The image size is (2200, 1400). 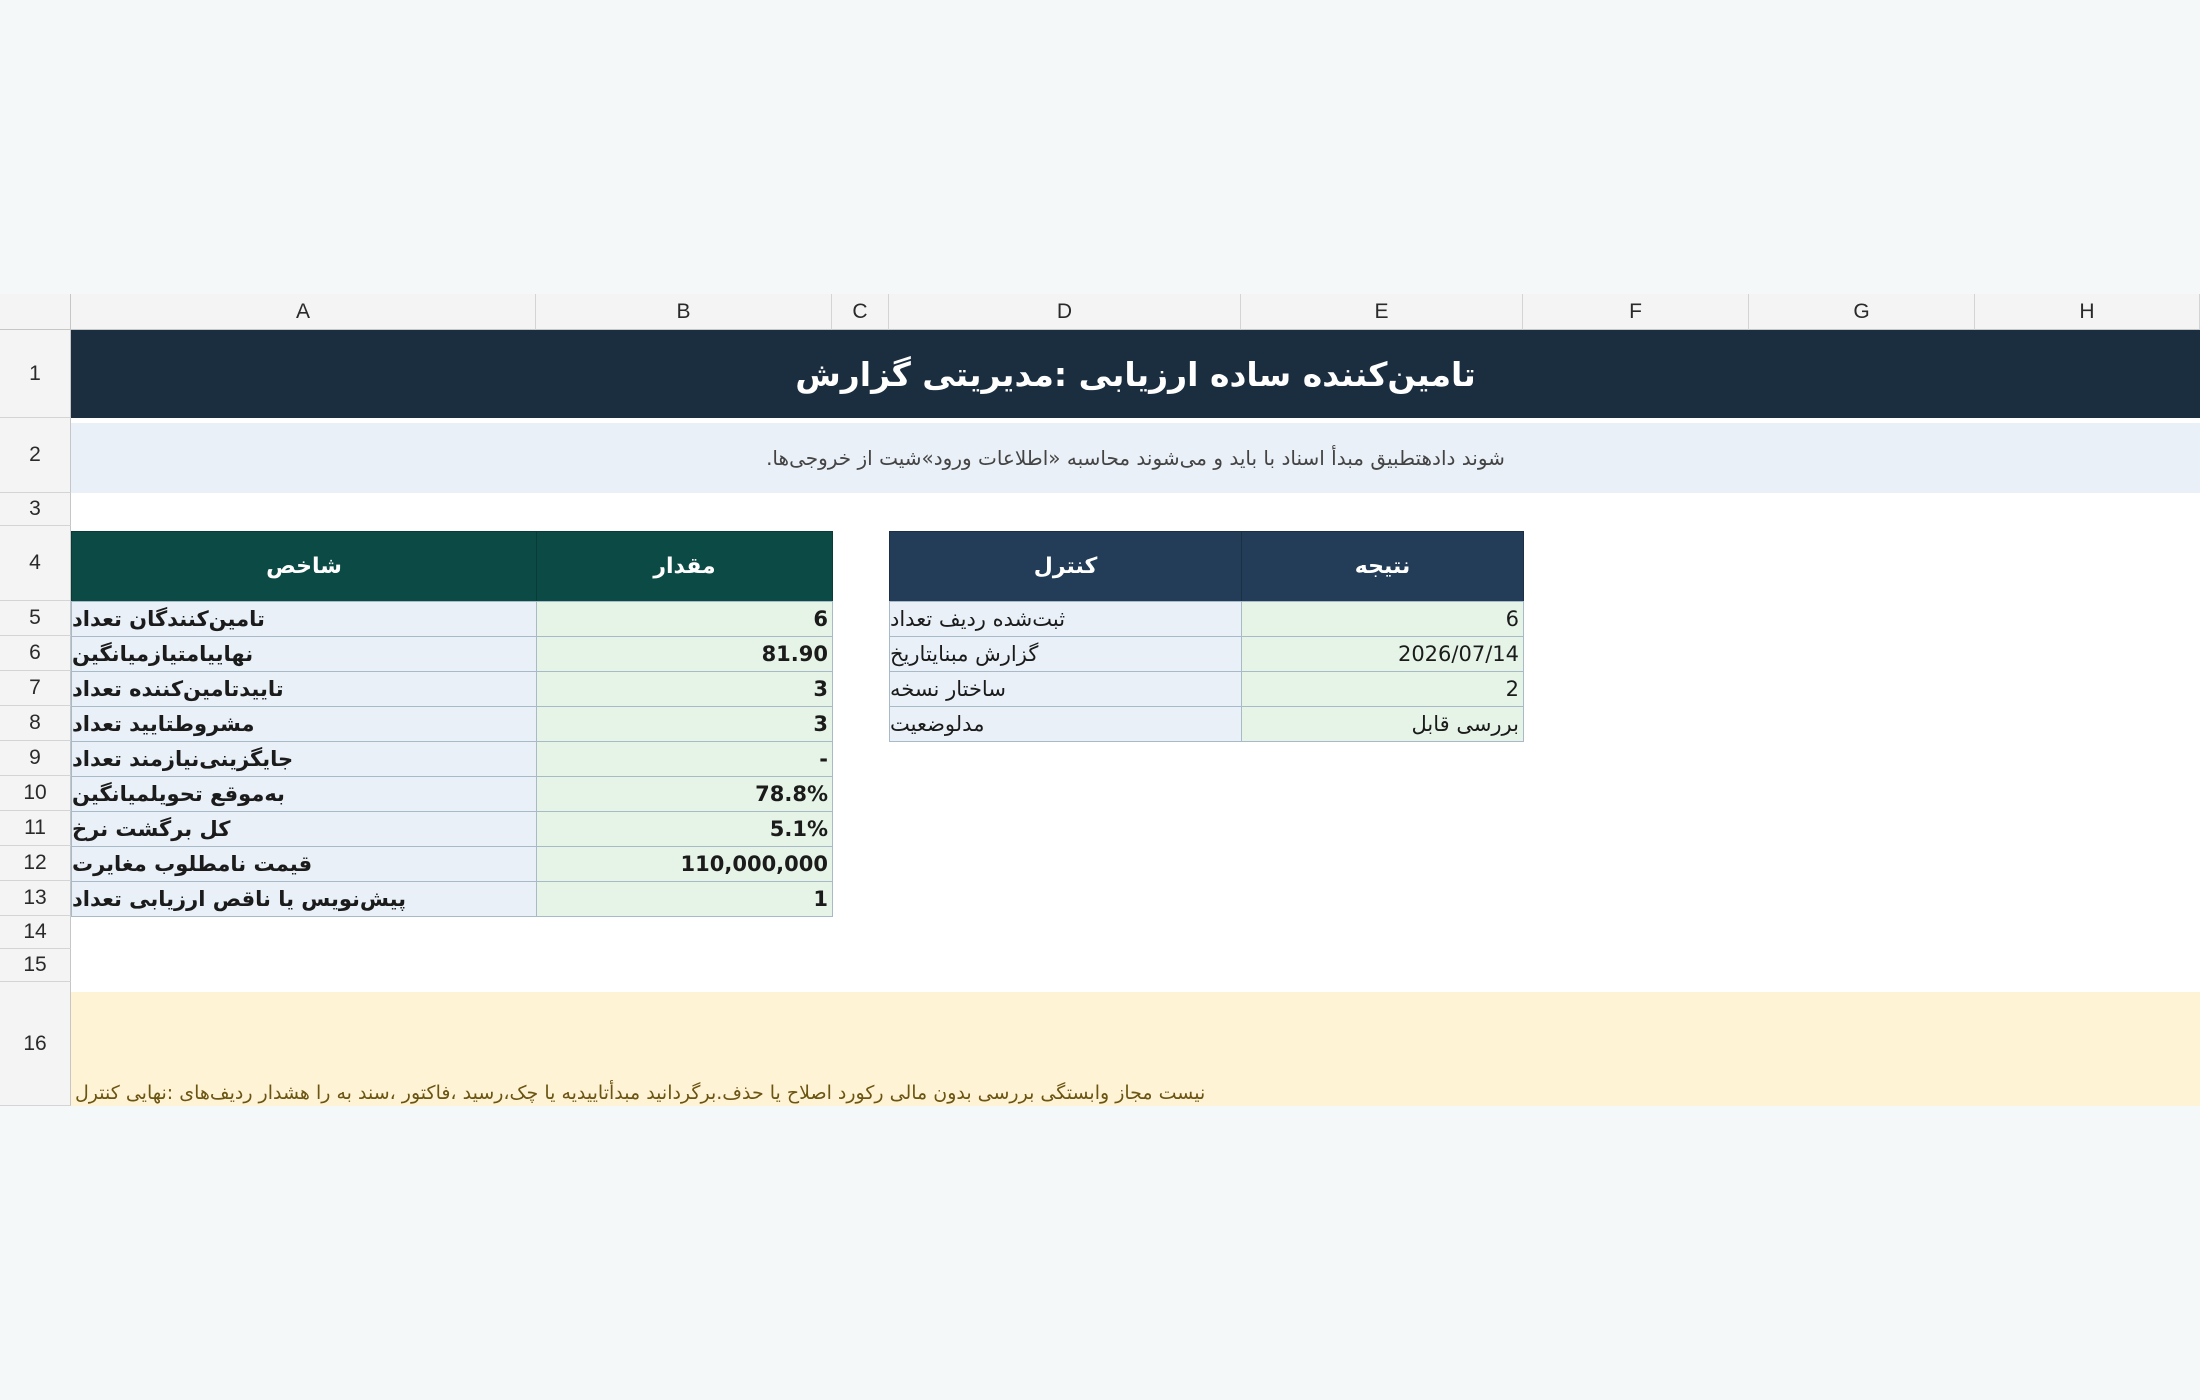 I want to click on report-title: تامین‌کننده ساده ارزیابی :مدیریتی گزارش, so click(x=1135, y=374).